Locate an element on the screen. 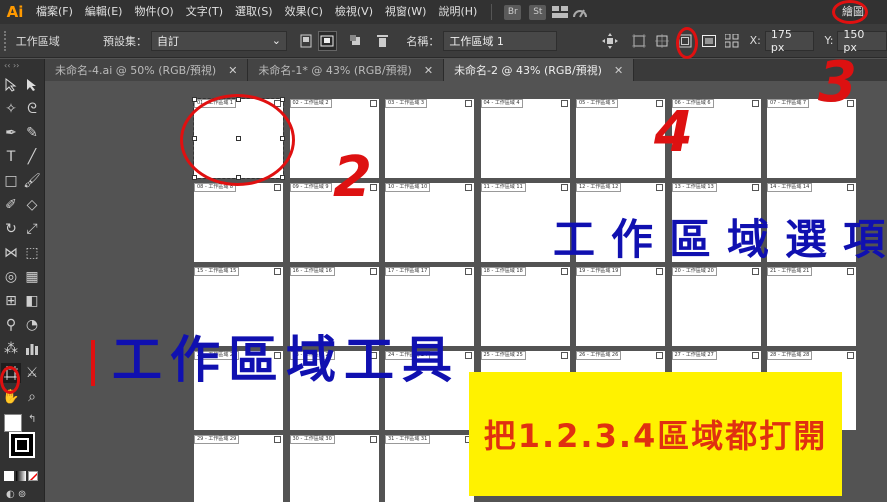 This screenshot has width=887, height=502. shape-builder-tool-icon: ◎ is located at coordinates (11, 277).